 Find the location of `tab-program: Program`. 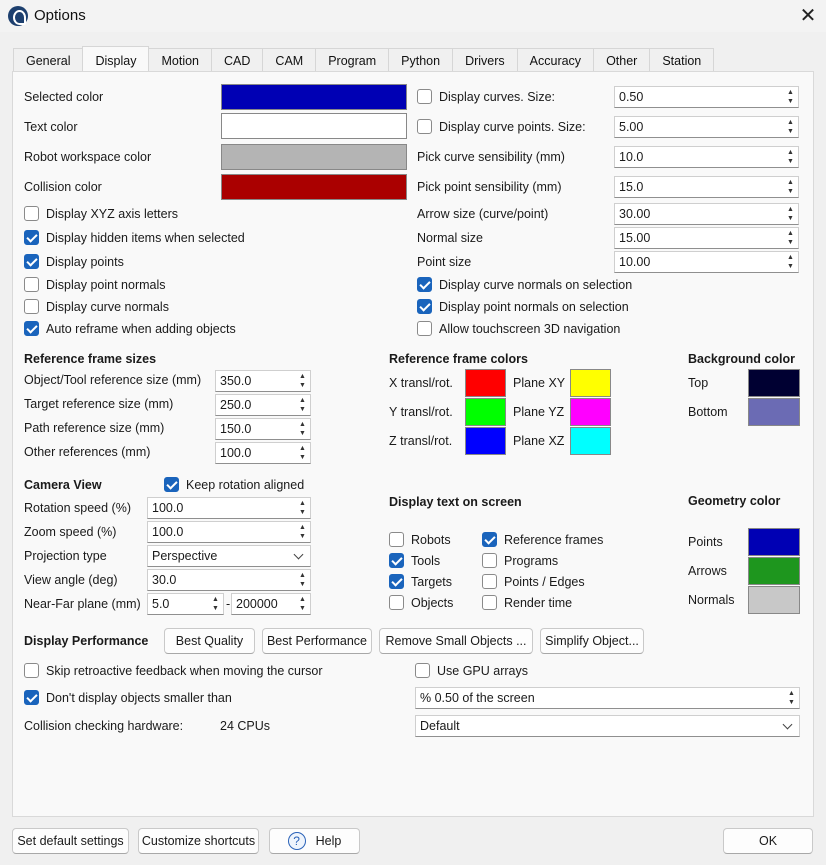

tab-program: Program is located at coordinates (352, 60).